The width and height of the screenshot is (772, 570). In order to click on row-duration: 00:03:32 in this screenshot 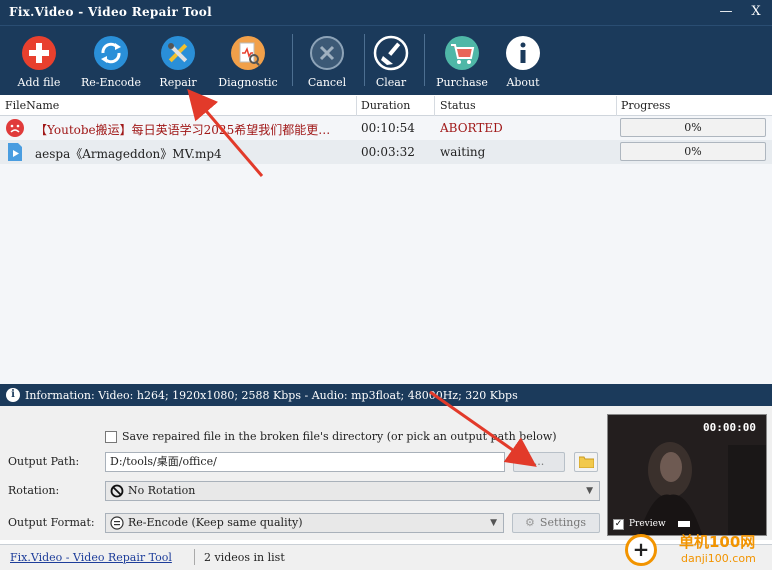, I will do `click(388, 152)`.